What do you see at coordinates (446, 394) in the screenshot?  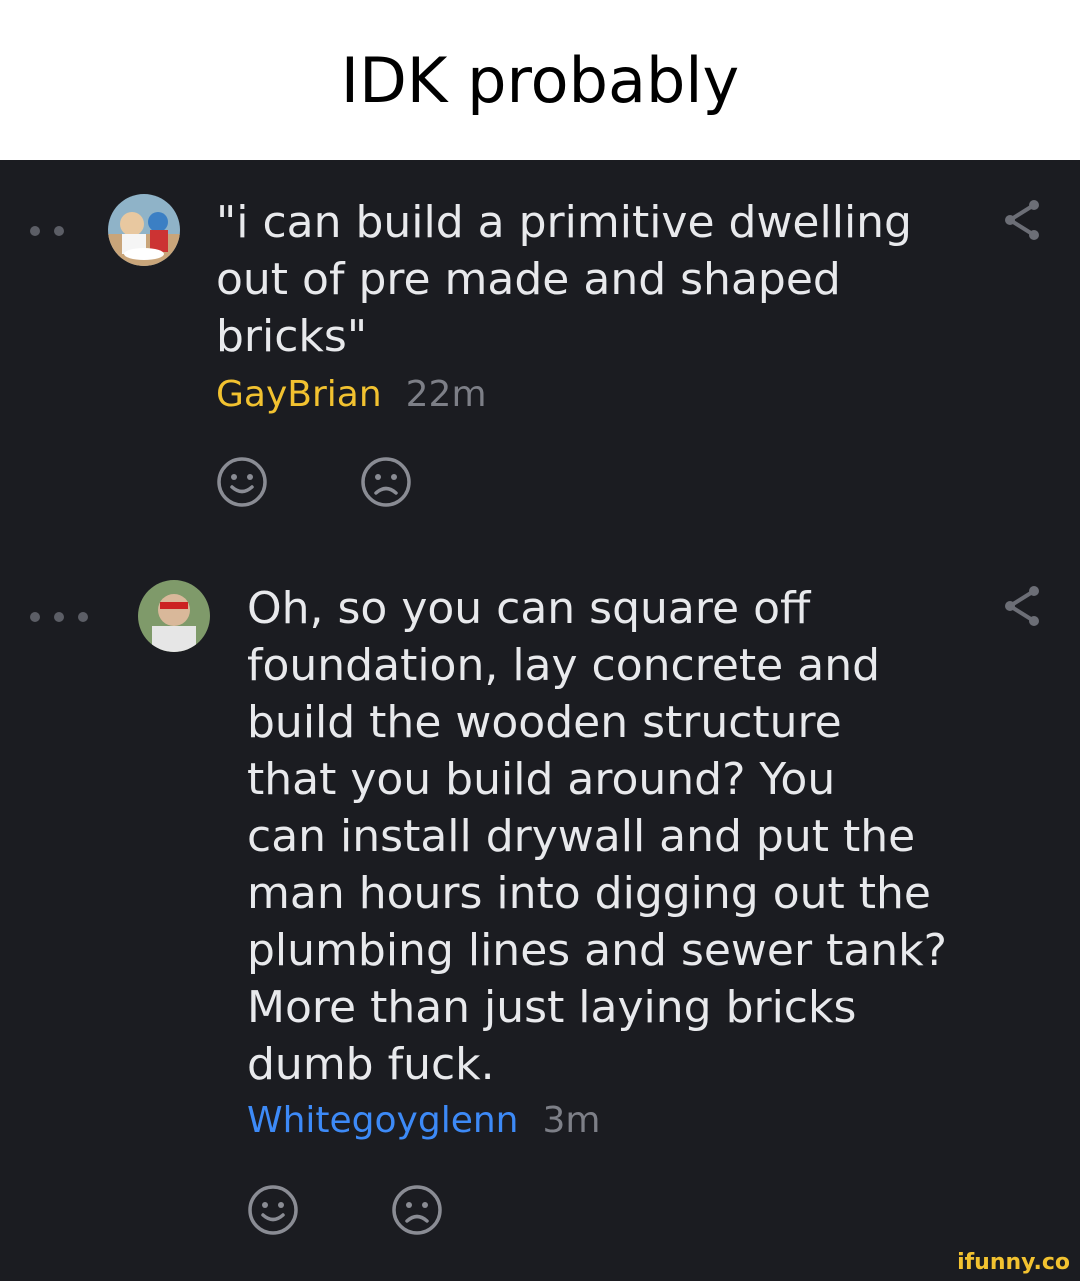 I see `timestamp: 22m` at bounding box center [446, 394].